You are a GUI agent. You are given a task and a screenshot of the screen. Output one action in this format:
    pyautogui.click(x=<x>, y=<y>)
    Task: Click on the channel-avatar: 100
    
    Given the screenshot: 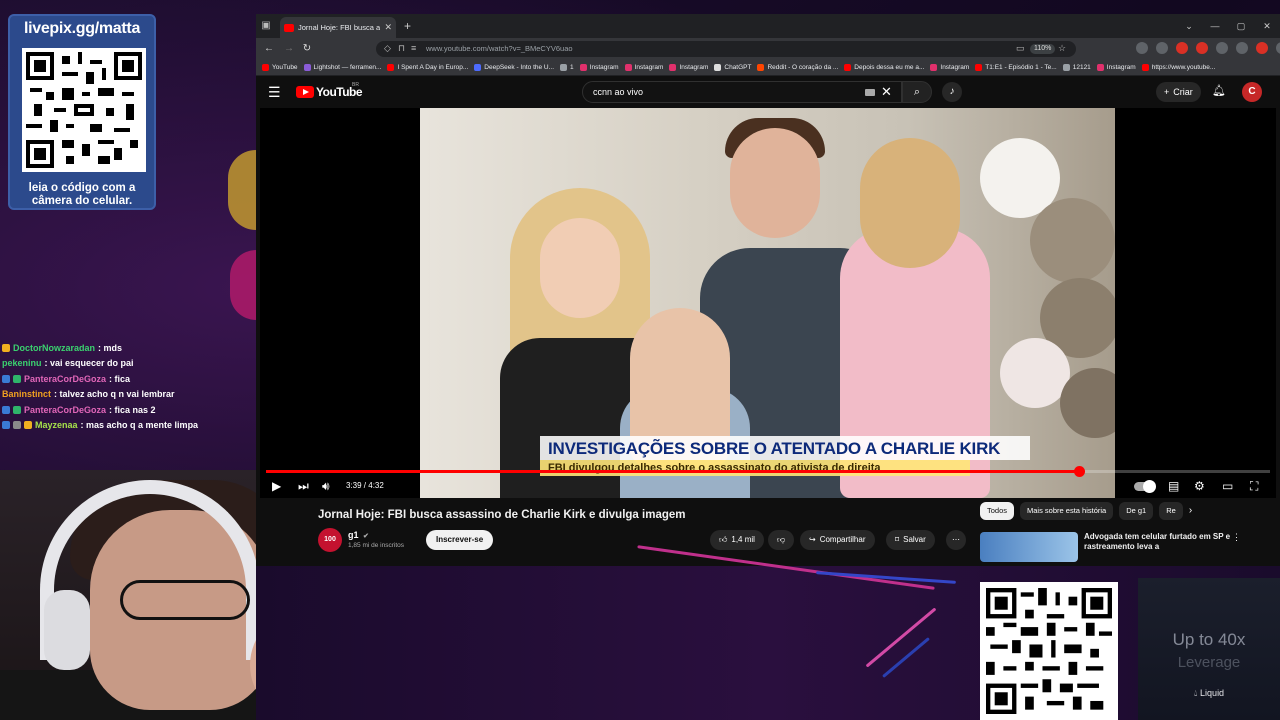 What is the action you would take?
    pyautogui.click(x=330, y=540)
    